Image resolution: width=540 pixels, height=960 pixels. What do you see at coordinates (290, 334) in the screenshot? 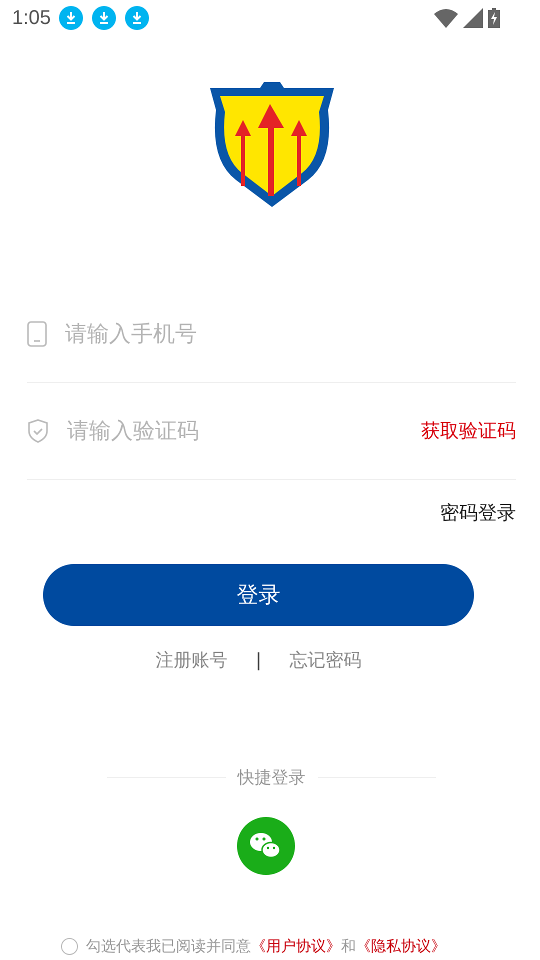
I see `phone-input: 请输入手机号` at bounding box center [290, 334].